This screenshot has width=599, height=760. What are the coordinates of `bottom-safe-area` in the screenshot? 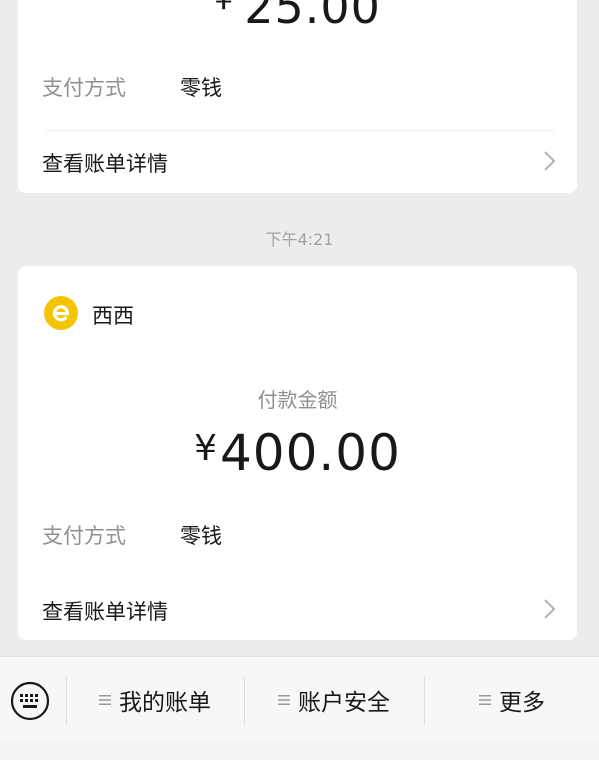 It's located at (299, 751).